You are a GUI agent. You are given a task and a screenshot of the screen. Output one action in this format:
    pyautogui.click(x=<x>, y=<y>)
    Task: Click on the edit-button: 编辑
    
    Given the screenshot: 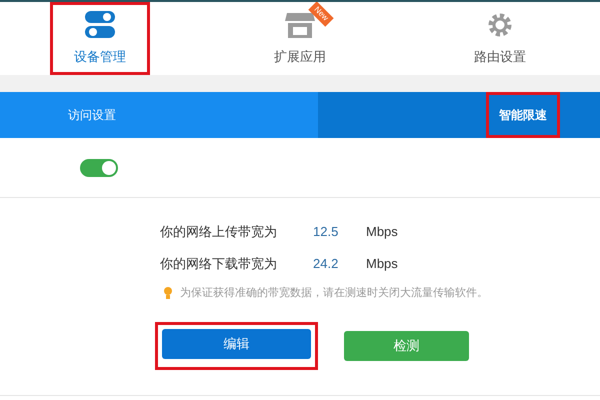 What is the action you would take?
    pyautogui.click(x=236, y=344)
    